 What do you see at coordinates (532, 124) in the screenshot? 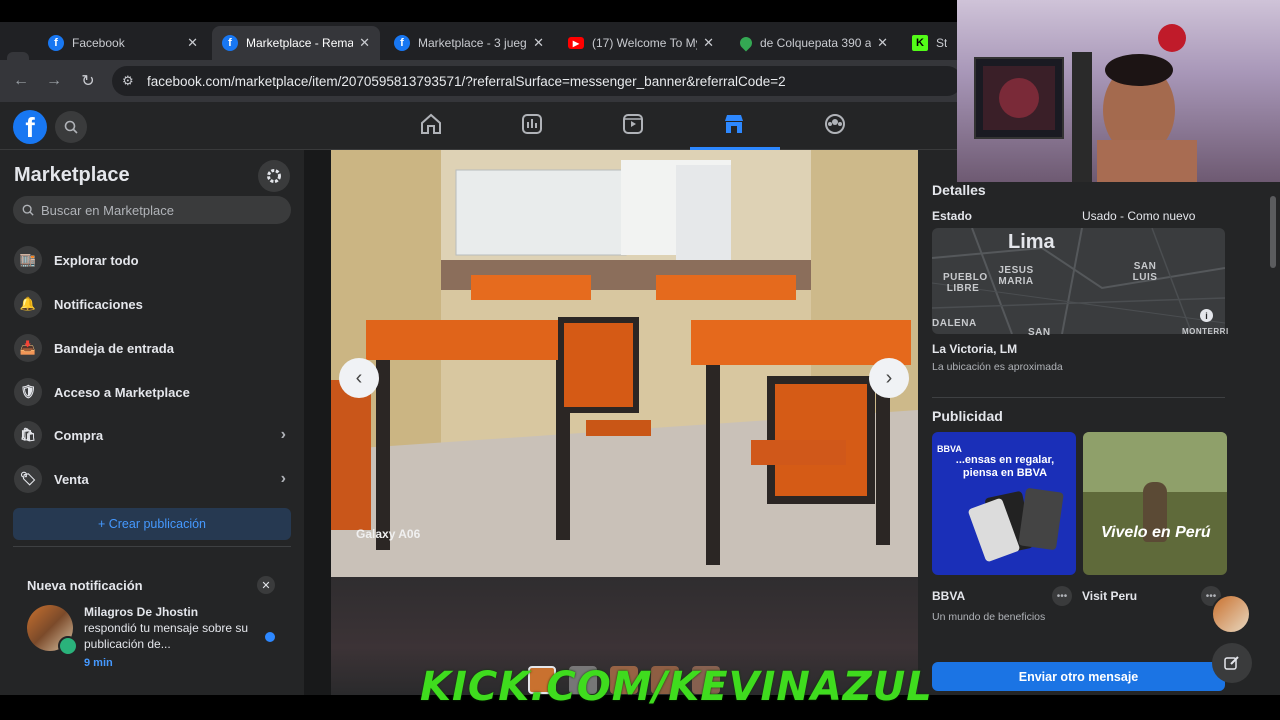
I see `video-icon` at bounding box center [532, 124].